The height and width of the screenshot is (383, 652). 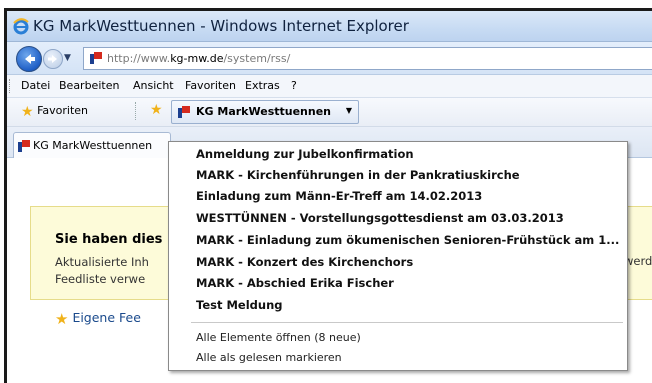 I want to click on mark-all-read: Alle als gelesen markieren, so click(x=398, y=358).